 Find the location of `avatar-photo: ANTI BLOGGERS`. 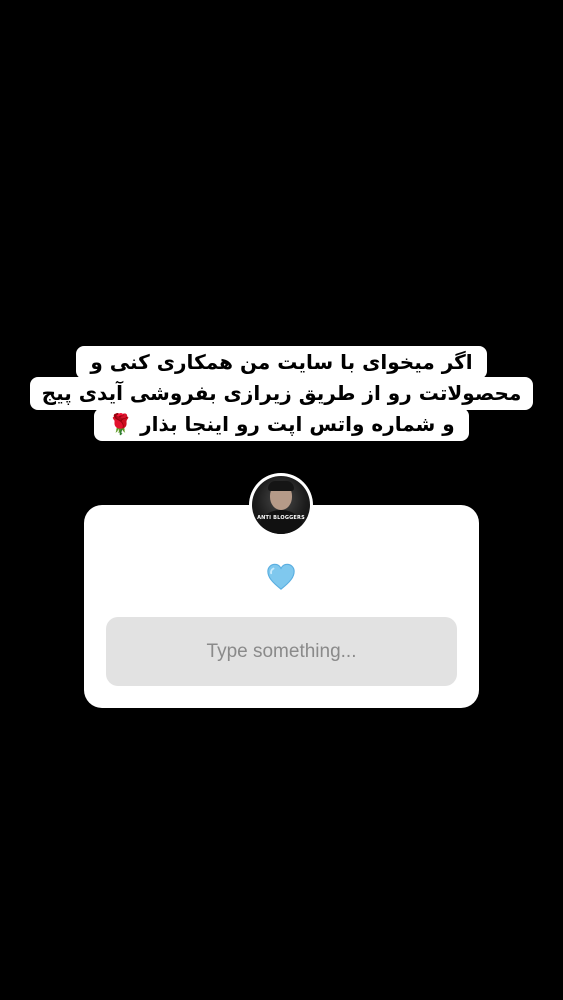

avatar-photo: ANTI BLOGGERS is located at coordinates (281, 505).